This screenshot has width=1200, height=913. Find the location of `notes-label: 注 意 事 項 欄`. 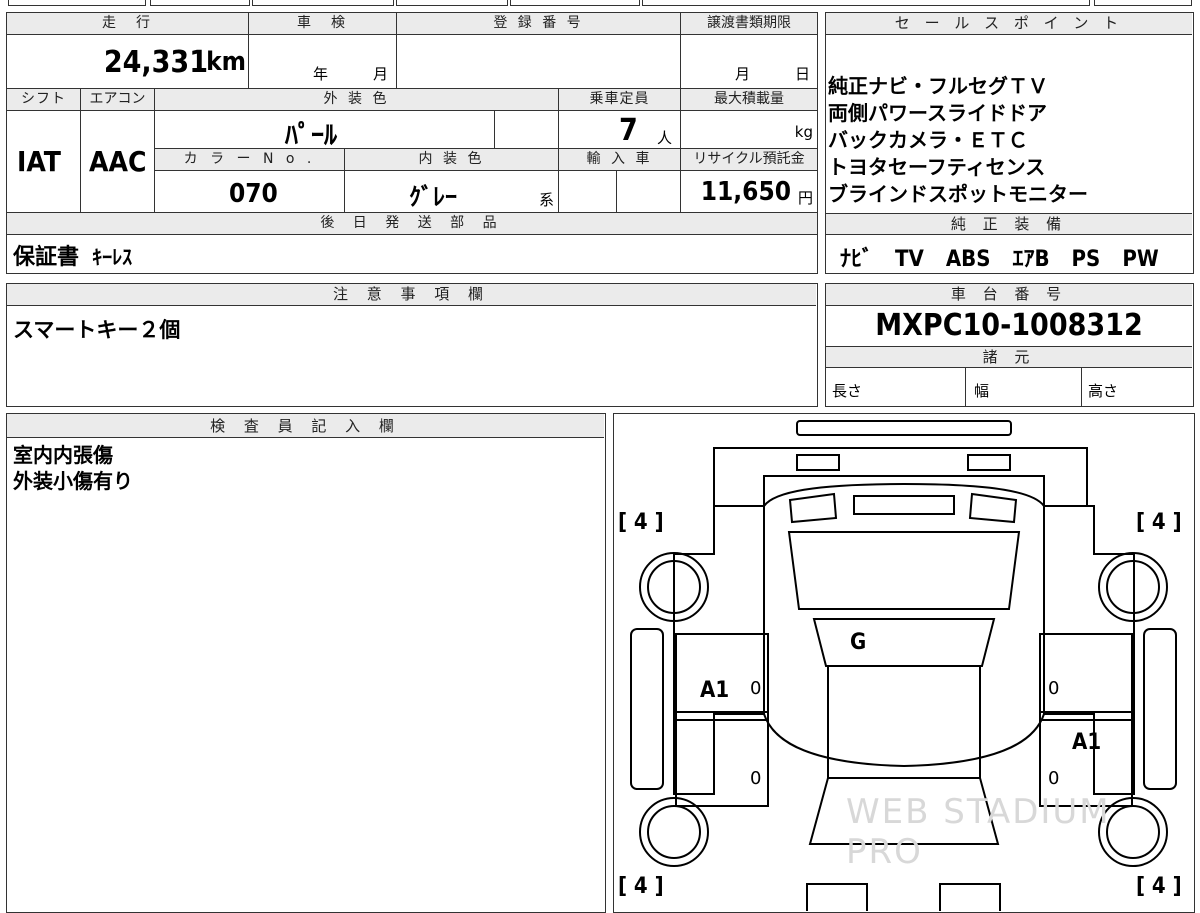

notes-label: 注 意 事 項 欄 is located at coordinates (411, 295).